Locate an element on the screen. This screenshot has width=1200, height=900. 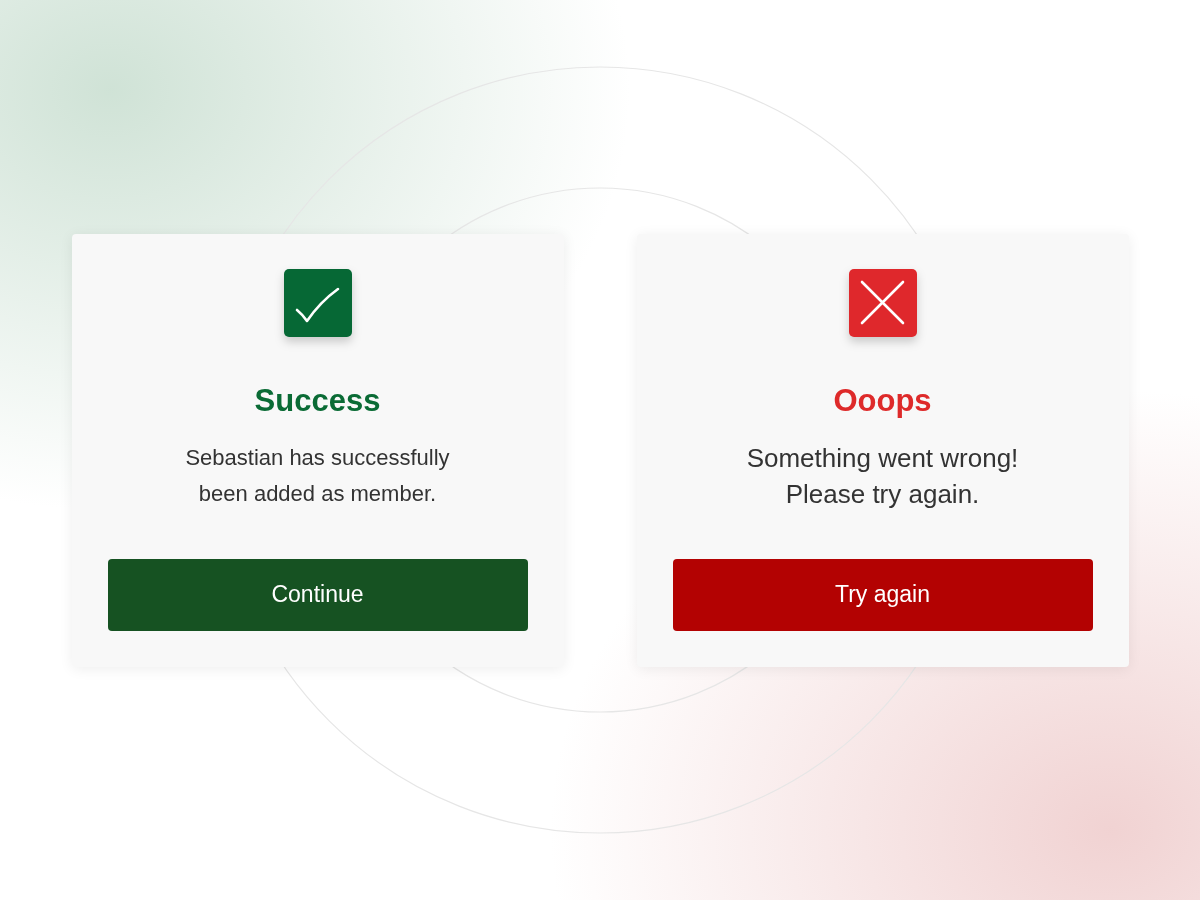
continue-button: Continue is located at coordinates (317, 594).